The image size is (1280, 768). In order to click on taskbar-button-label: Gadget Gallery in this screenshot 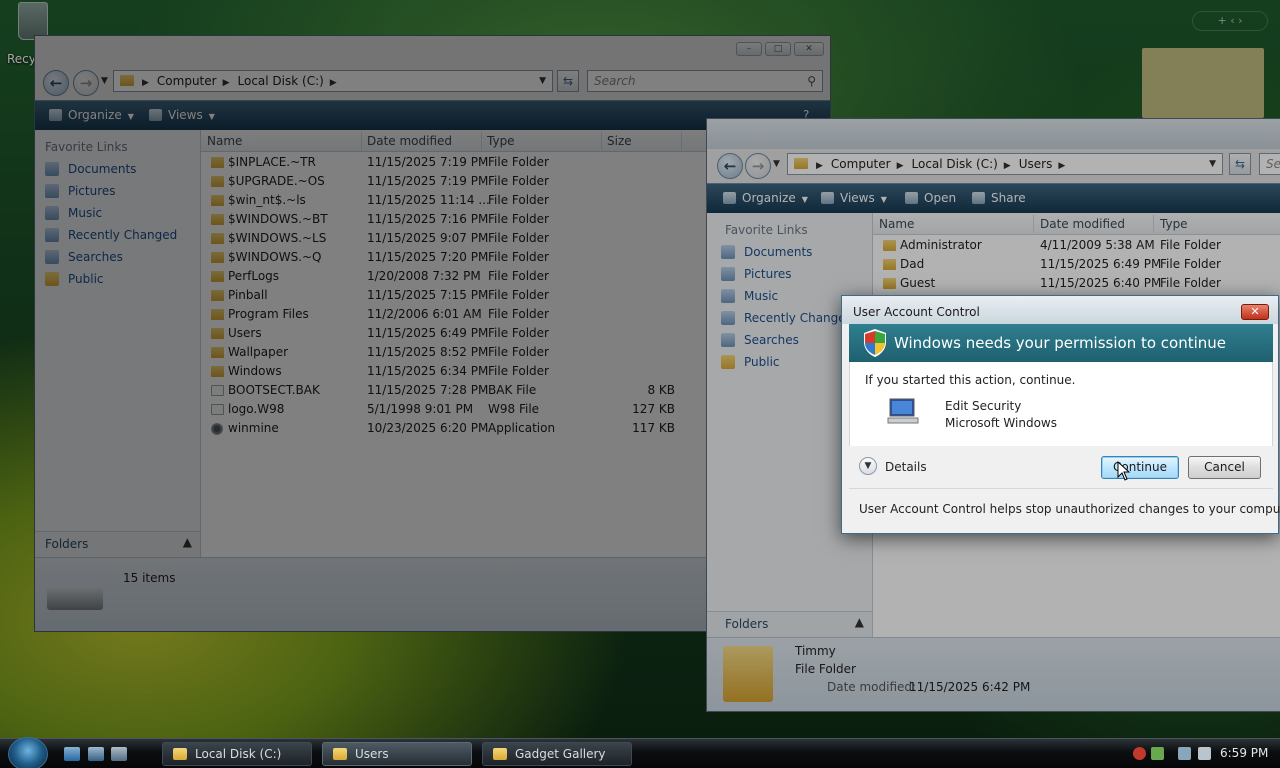, I will do `click(560, 754)`.